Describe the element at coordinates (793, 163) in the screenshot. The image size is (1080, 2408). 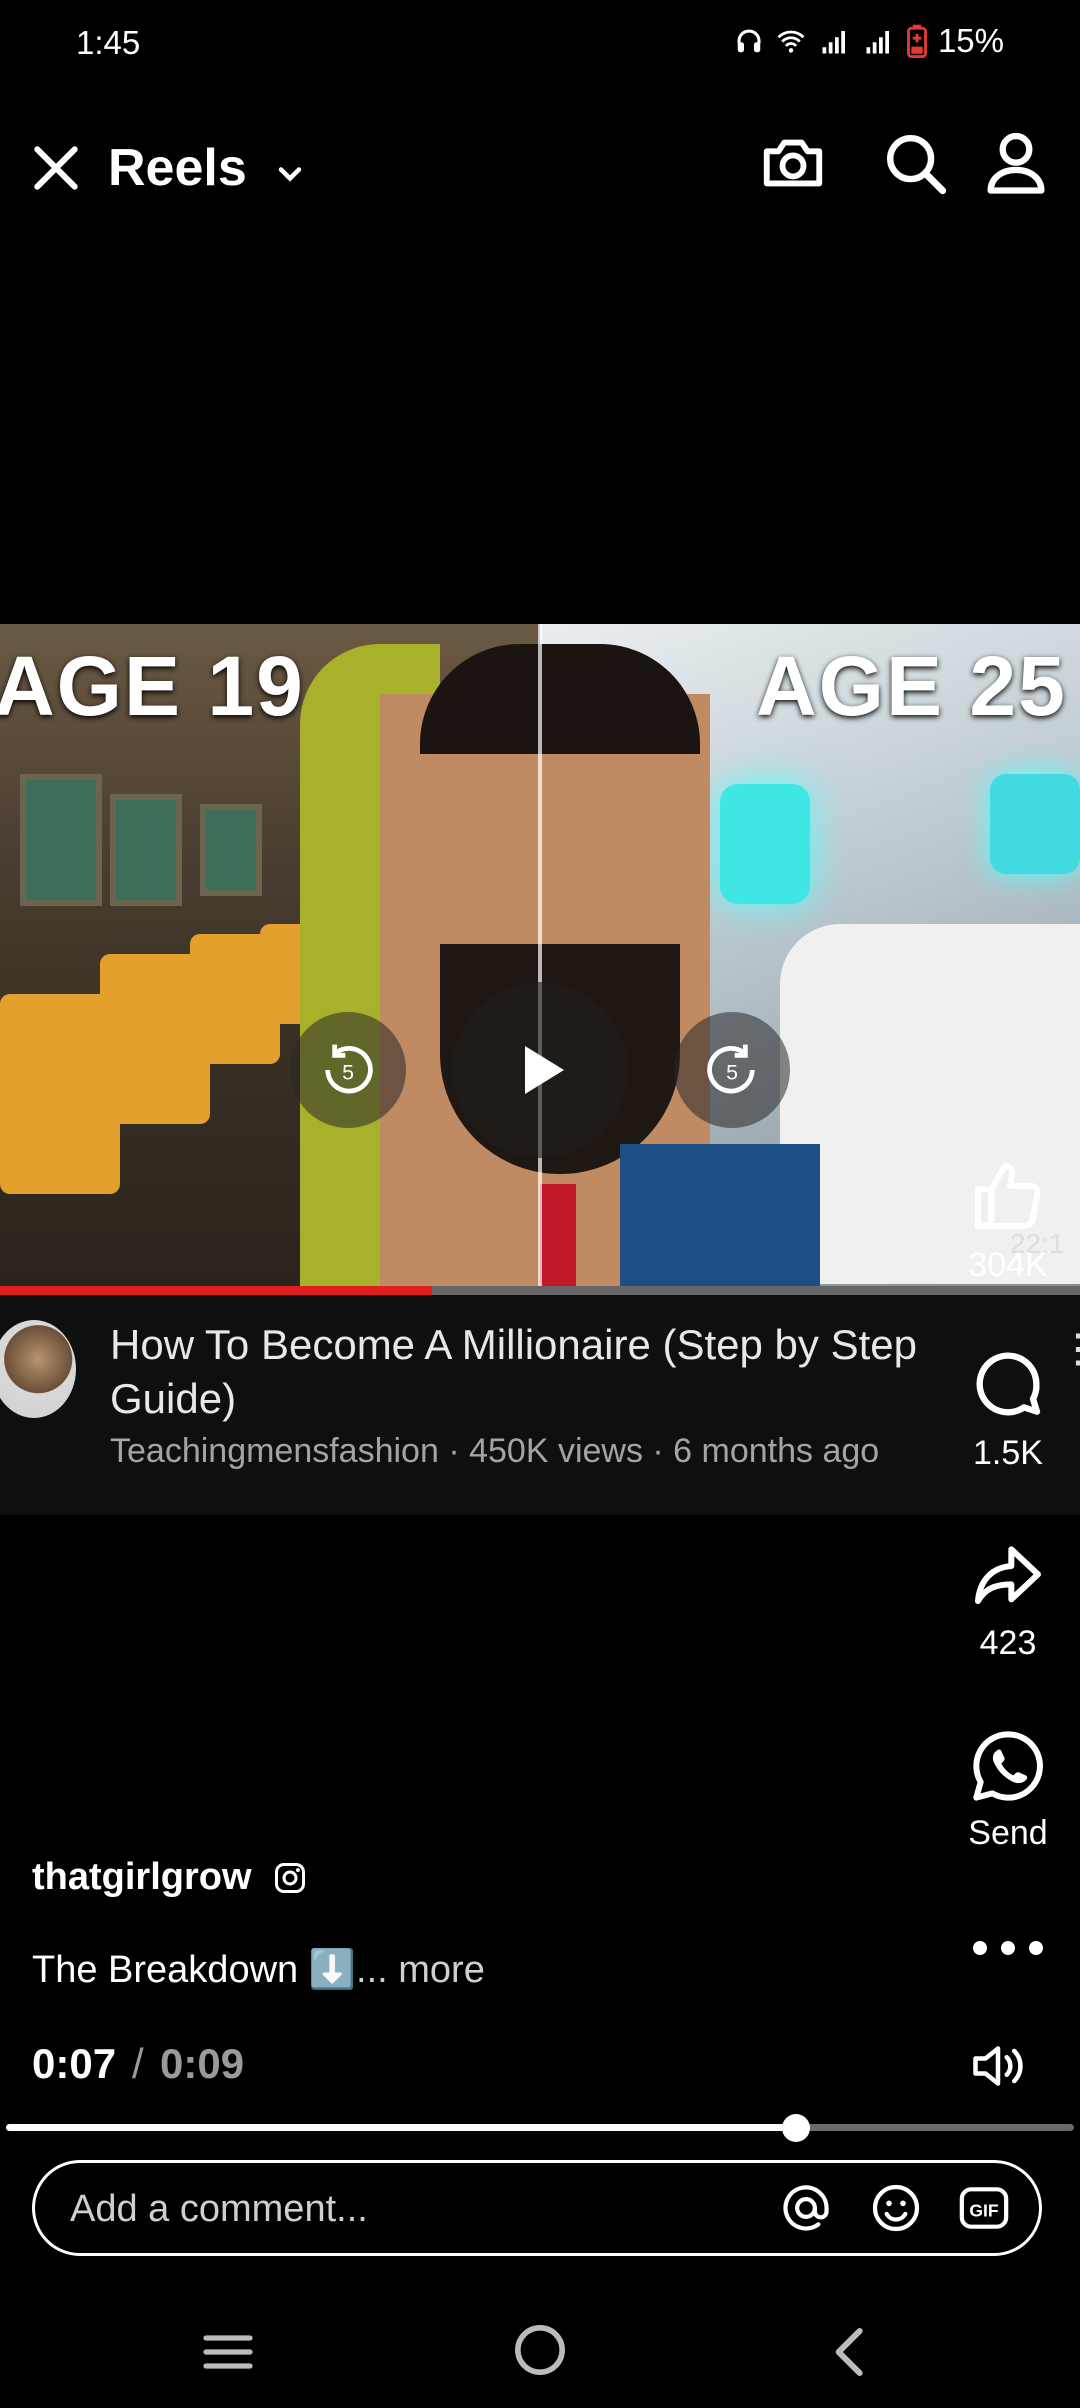
I see `camera-icon` at that location.